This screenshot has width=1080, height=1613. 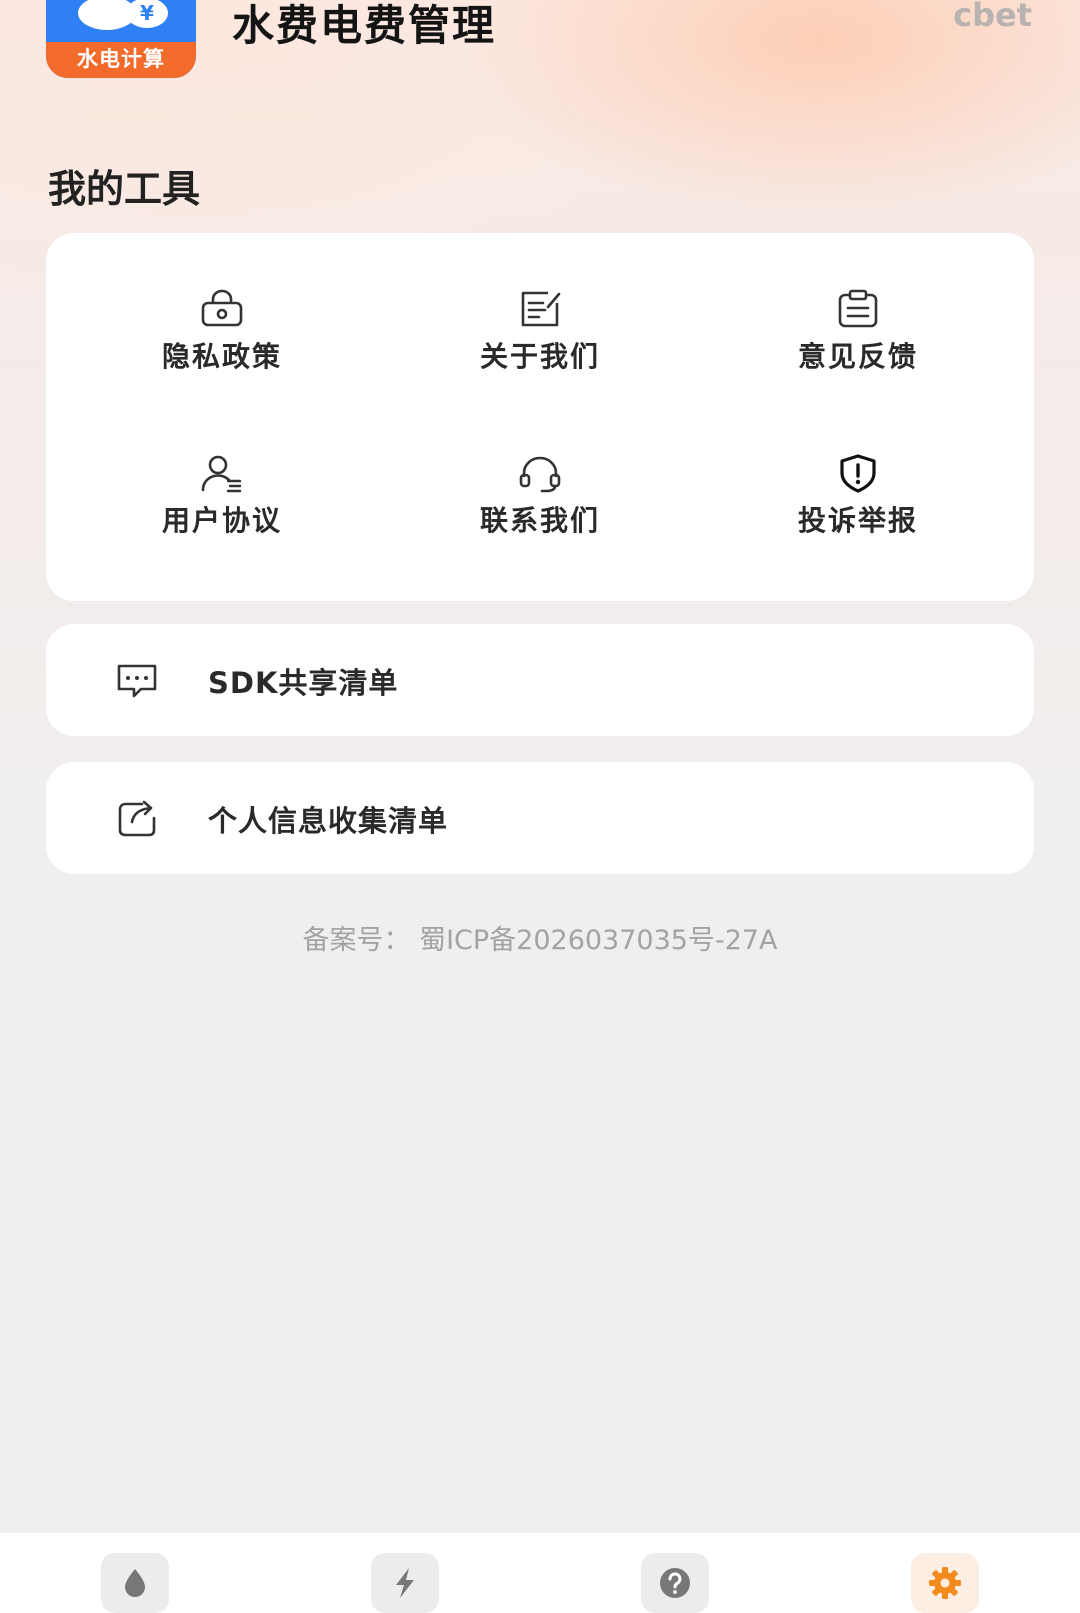 I want to click on tool-label: 用户协议, so click(x=221, y=520).